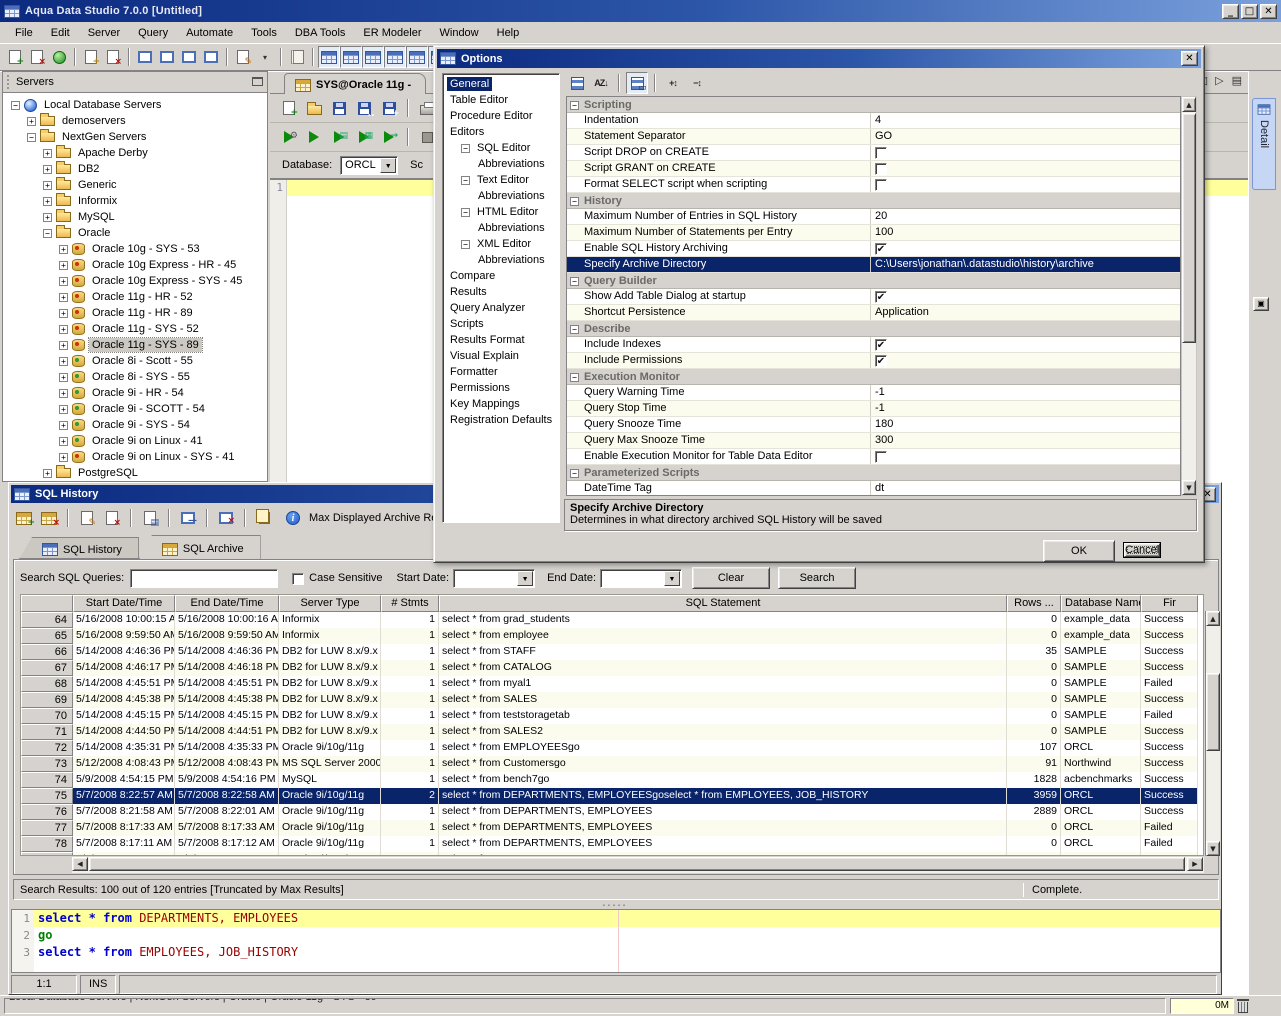 The width and height of the screenshot is (1281, 1016). What do you see at coordinates (24, 33) in the screenshot?
I see `menu-file: File` at bounding box center [24, 33].